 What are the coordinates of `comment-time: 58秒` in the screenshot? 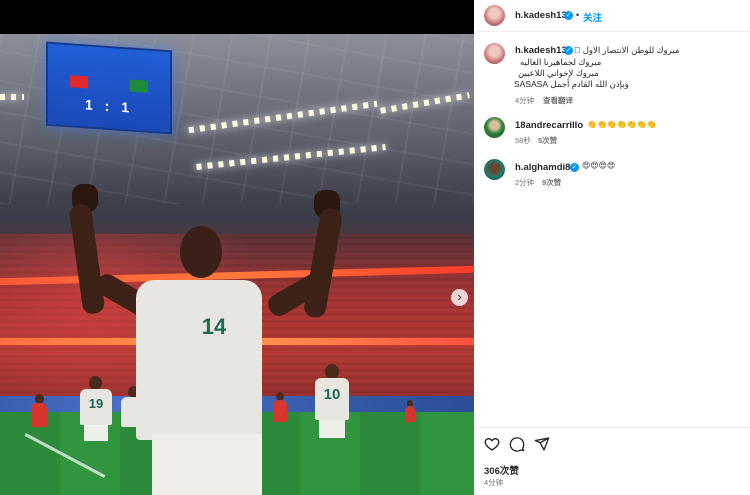 It's located at (523, 140).